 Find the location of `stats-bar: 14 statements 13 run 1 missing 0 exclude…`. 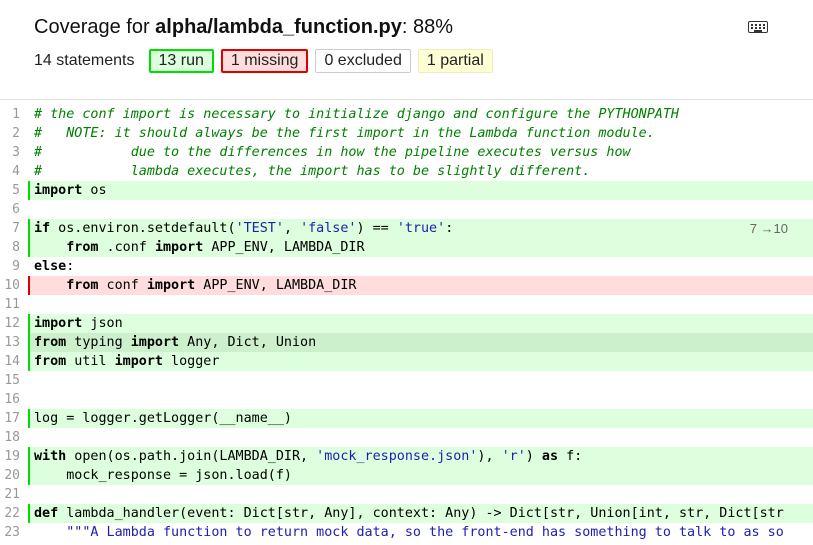

stats-bar: 14 statements 13 run 1 missing 0 exclude… is located at coordinates (267, 61).